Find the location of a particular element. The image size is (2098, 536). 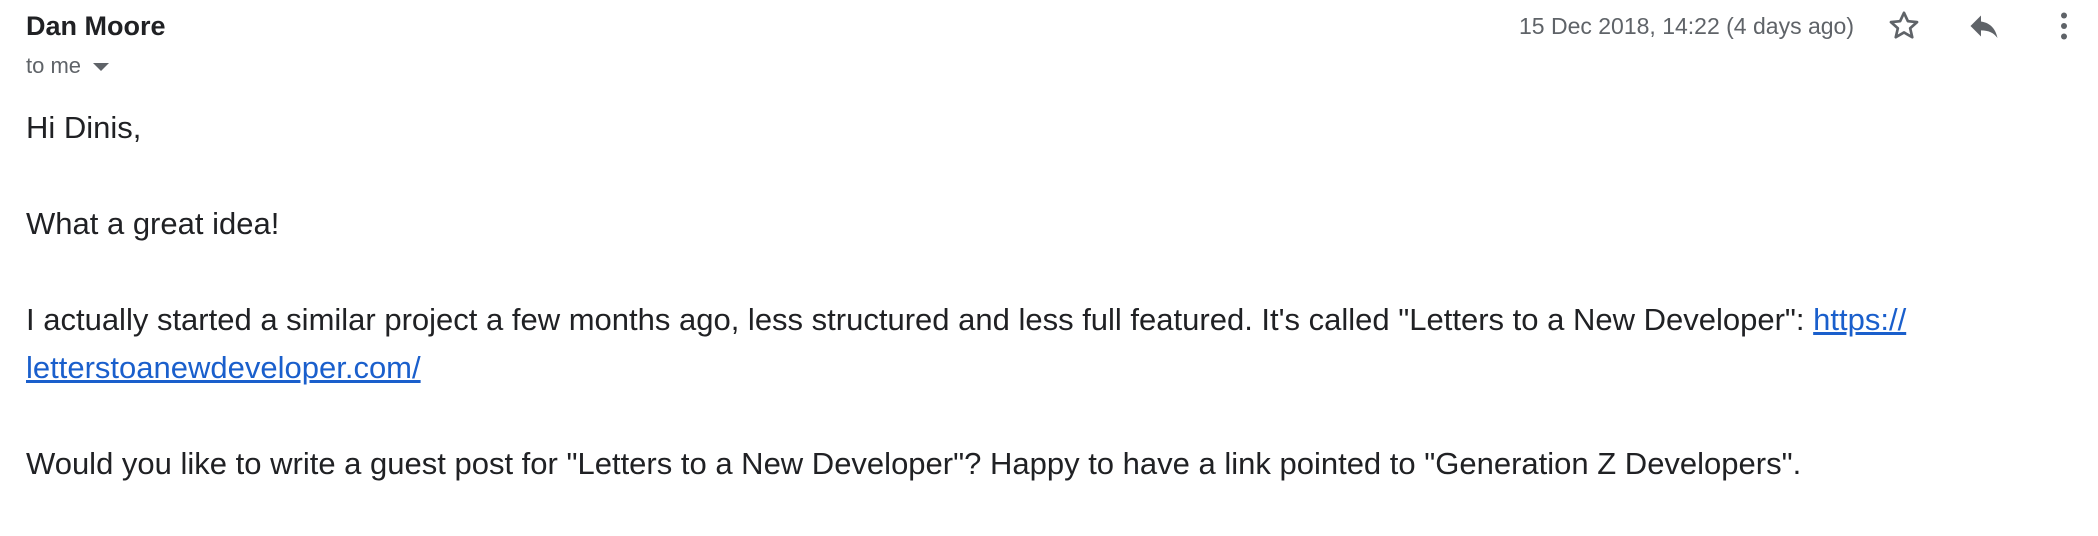

message-meta: 15 Dec 2018, 14:22 (4 days ago) is located at coordinates (1802, 26).